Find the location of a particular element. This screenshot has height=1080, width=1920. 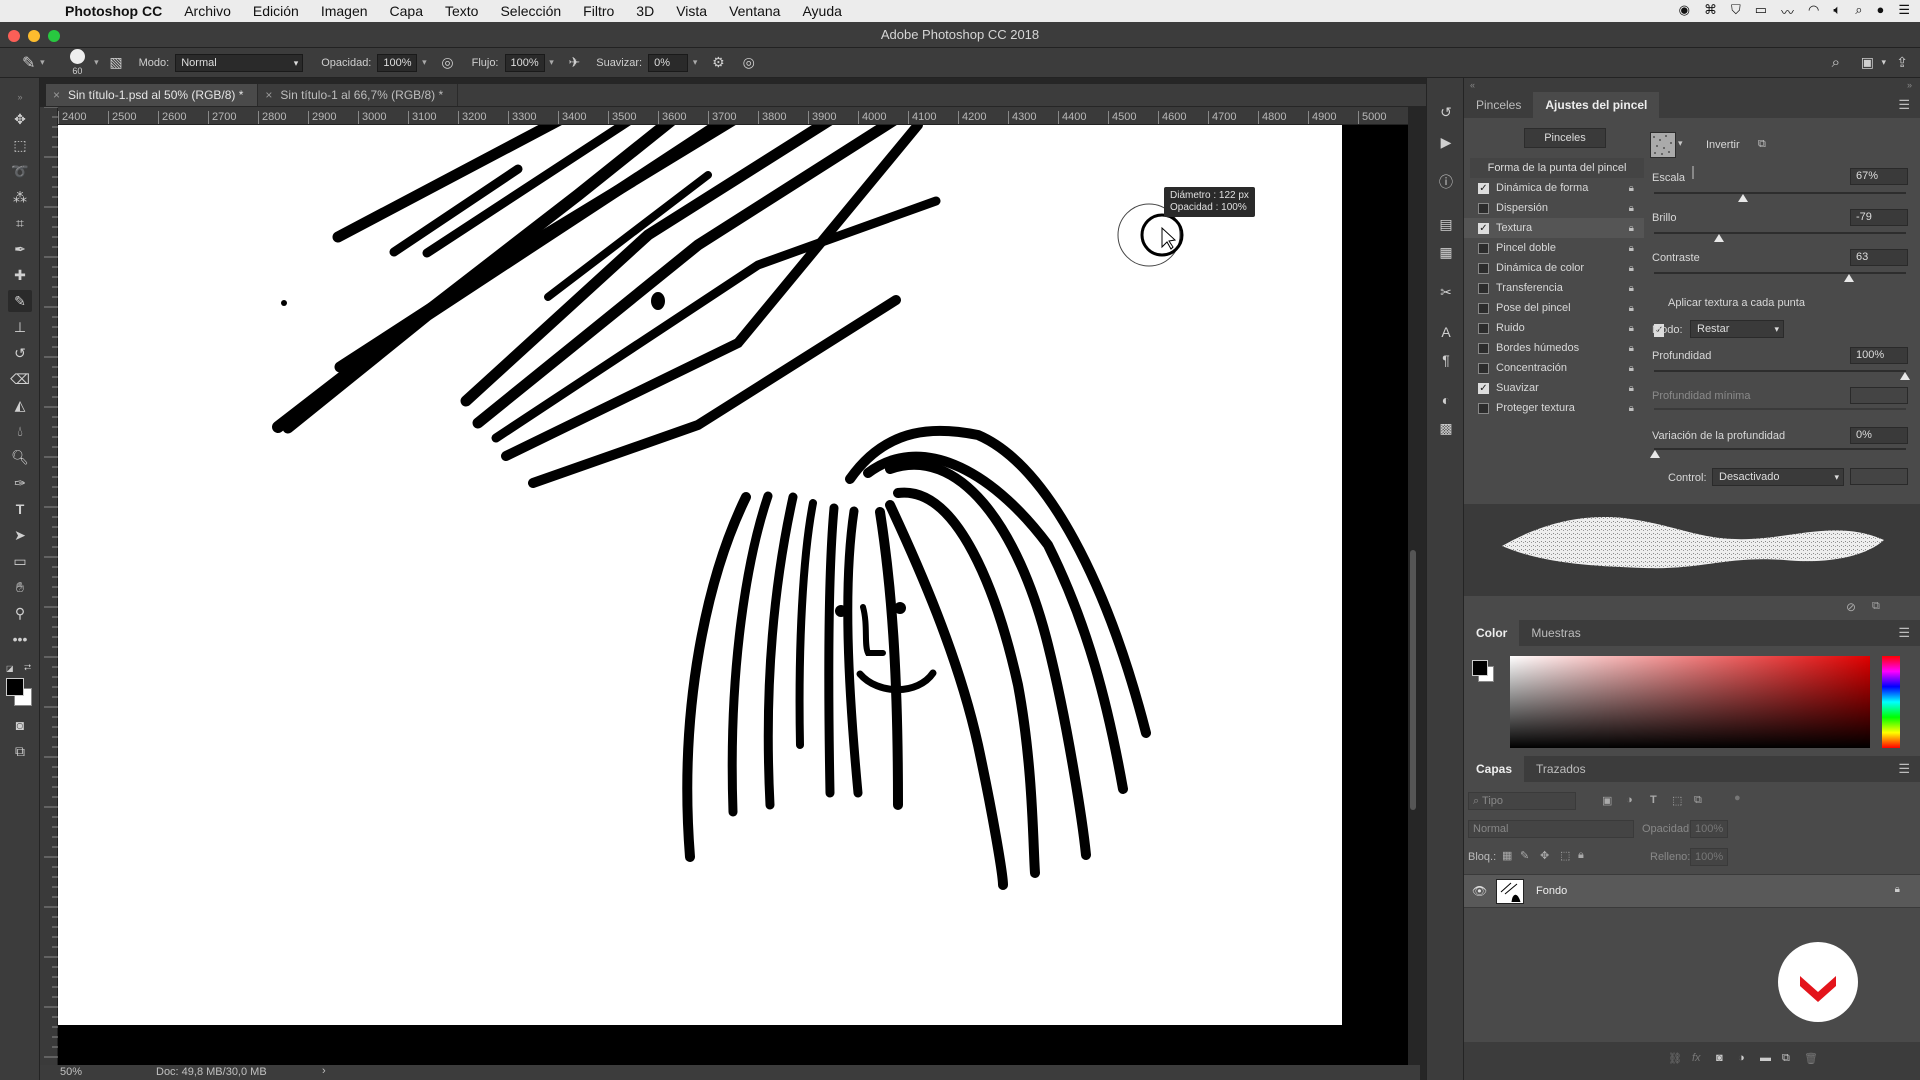

brush-option-item: ✓ Suavizar 🔒︎ is located at coordinates (1554, 388).